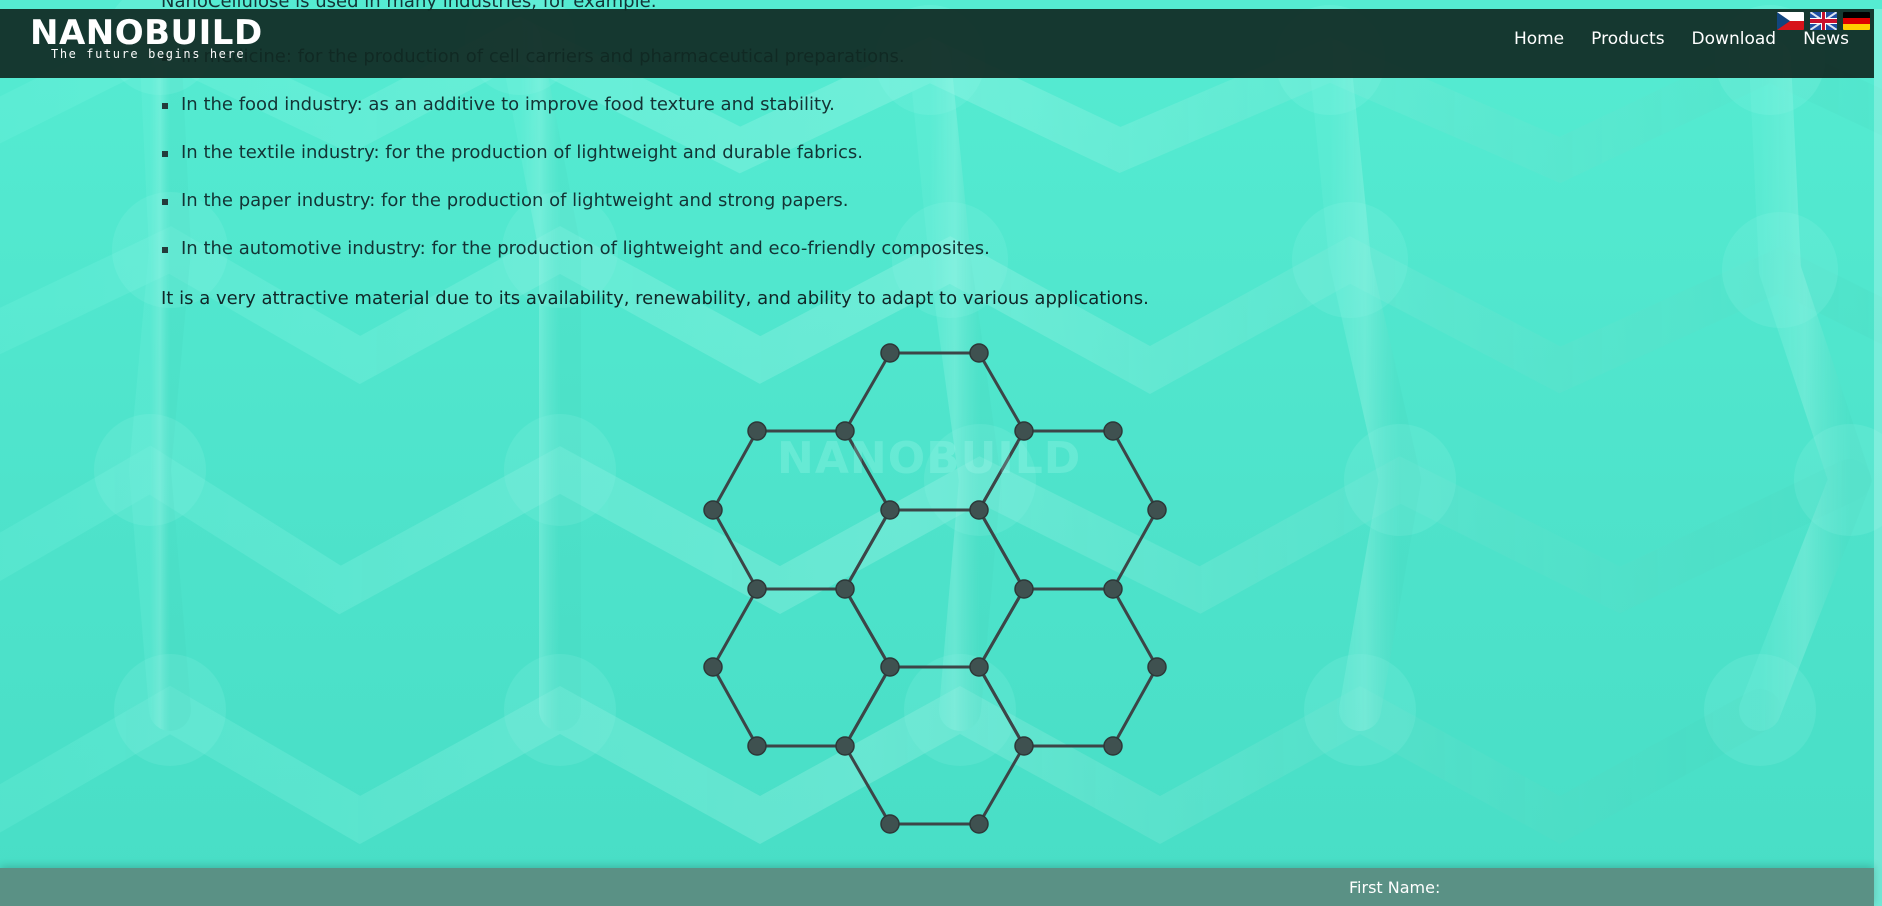 This screenshot has height=906, width=1882. I want to click on hex-bottom, so click(934, 745).